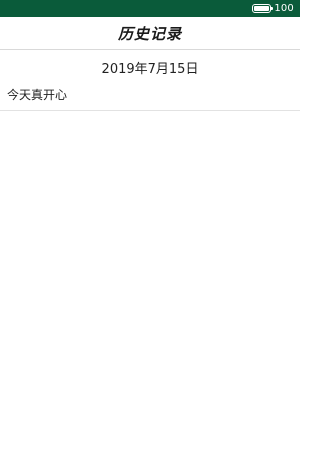 Image resolution: width=320 pixels, height=459 pixels. I want to click on record-date: 2019年7月15日, so click(150, 69).